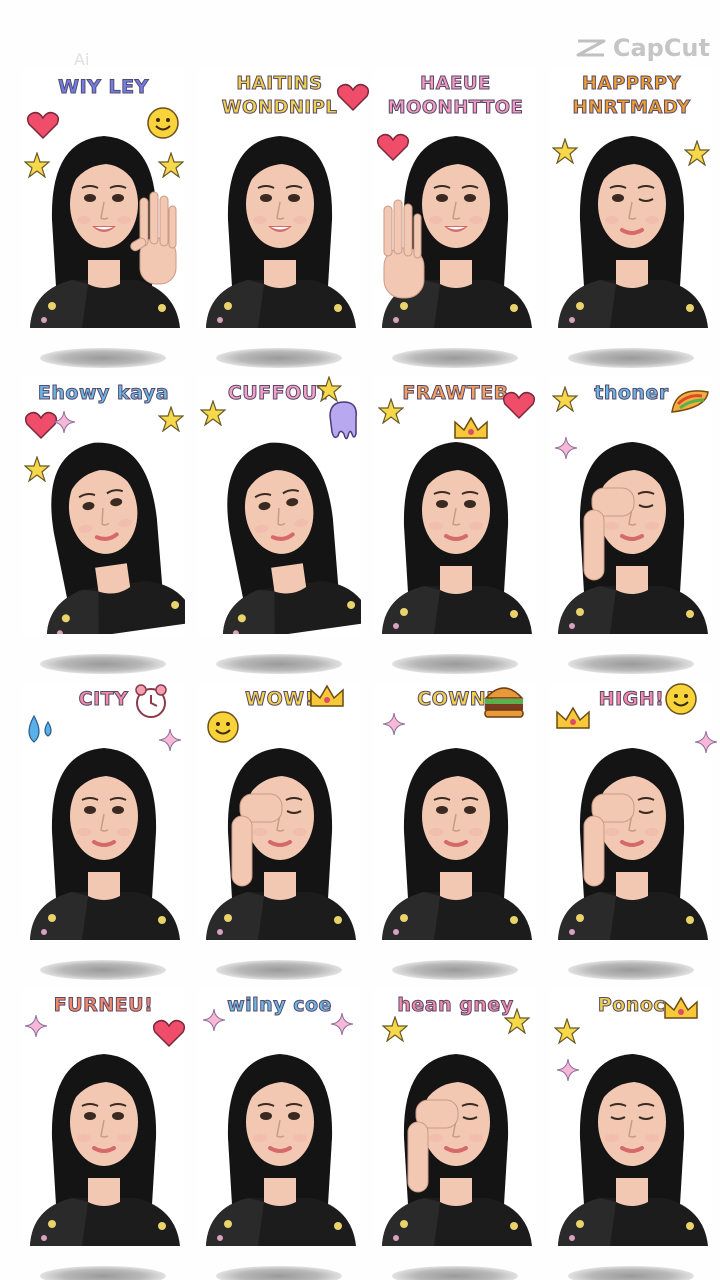  I want to click on burger-icon, so click(504, 702).